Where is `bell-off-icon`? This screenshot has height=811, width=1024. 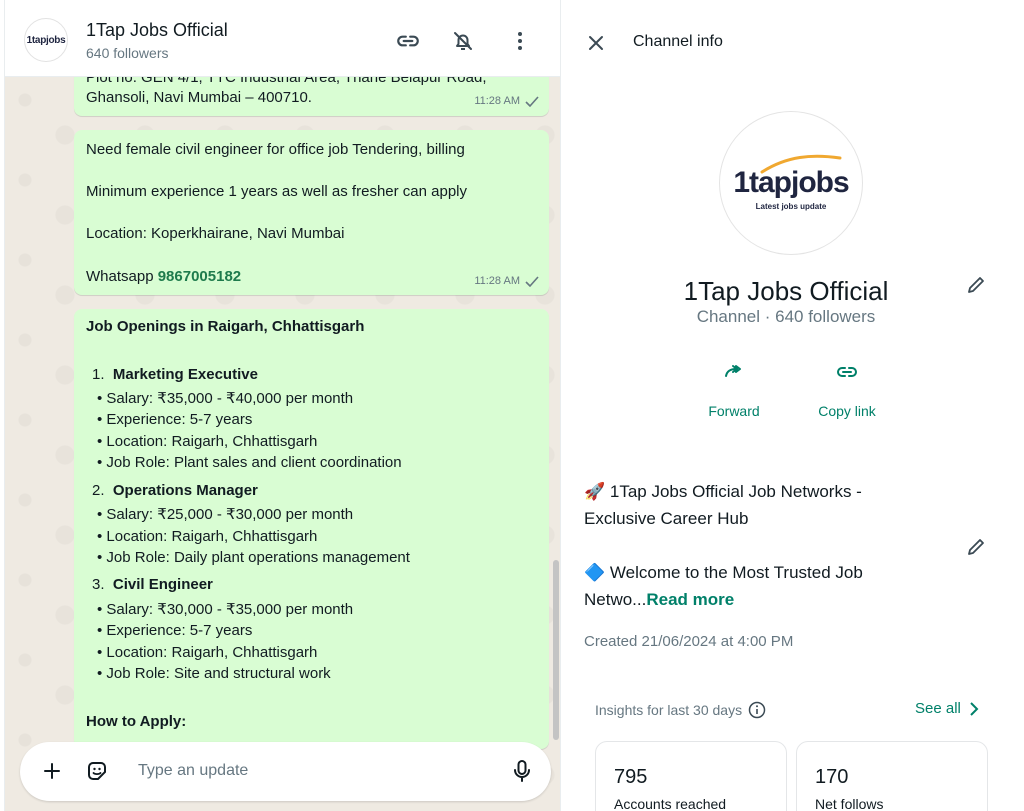
bell-off-icon is located at coordinates (463, 41).